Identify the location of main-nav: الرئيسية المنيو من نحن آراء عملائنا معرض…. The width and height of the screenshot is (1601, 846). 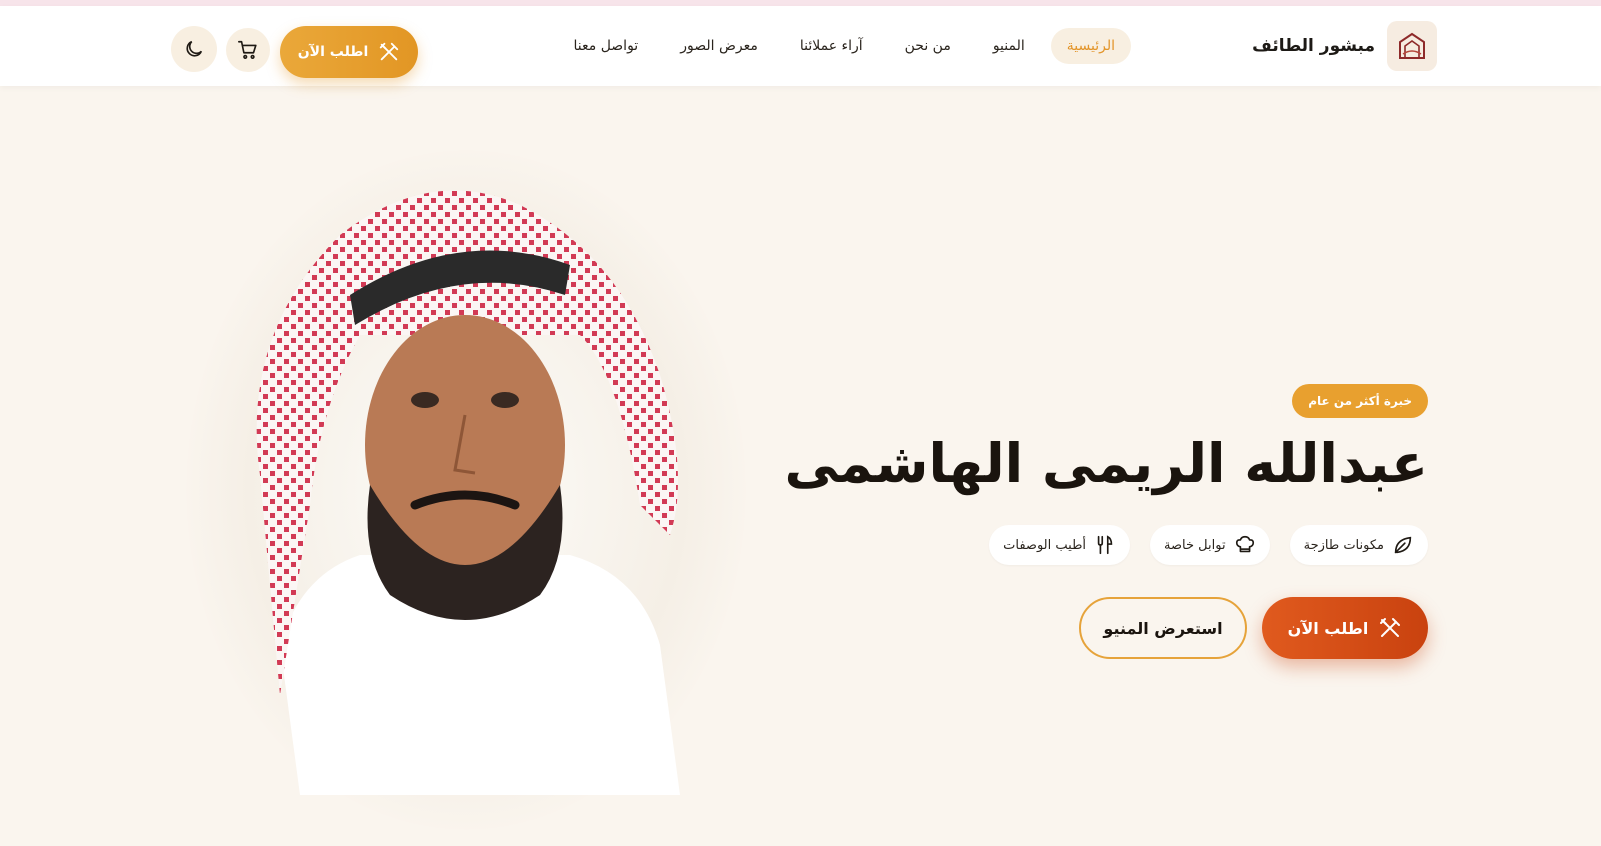
(844, 46).